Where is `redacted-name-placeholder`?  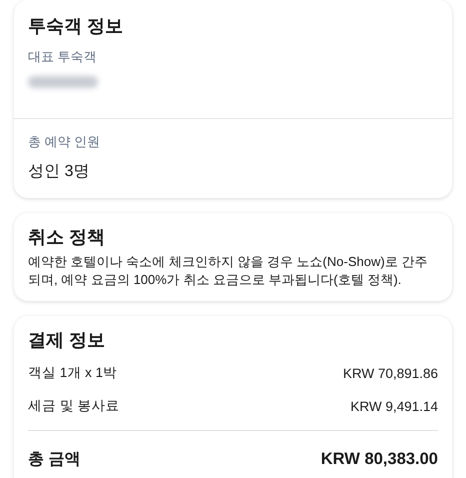
redacted-name-placeholder is located at coordinates (63, 82).